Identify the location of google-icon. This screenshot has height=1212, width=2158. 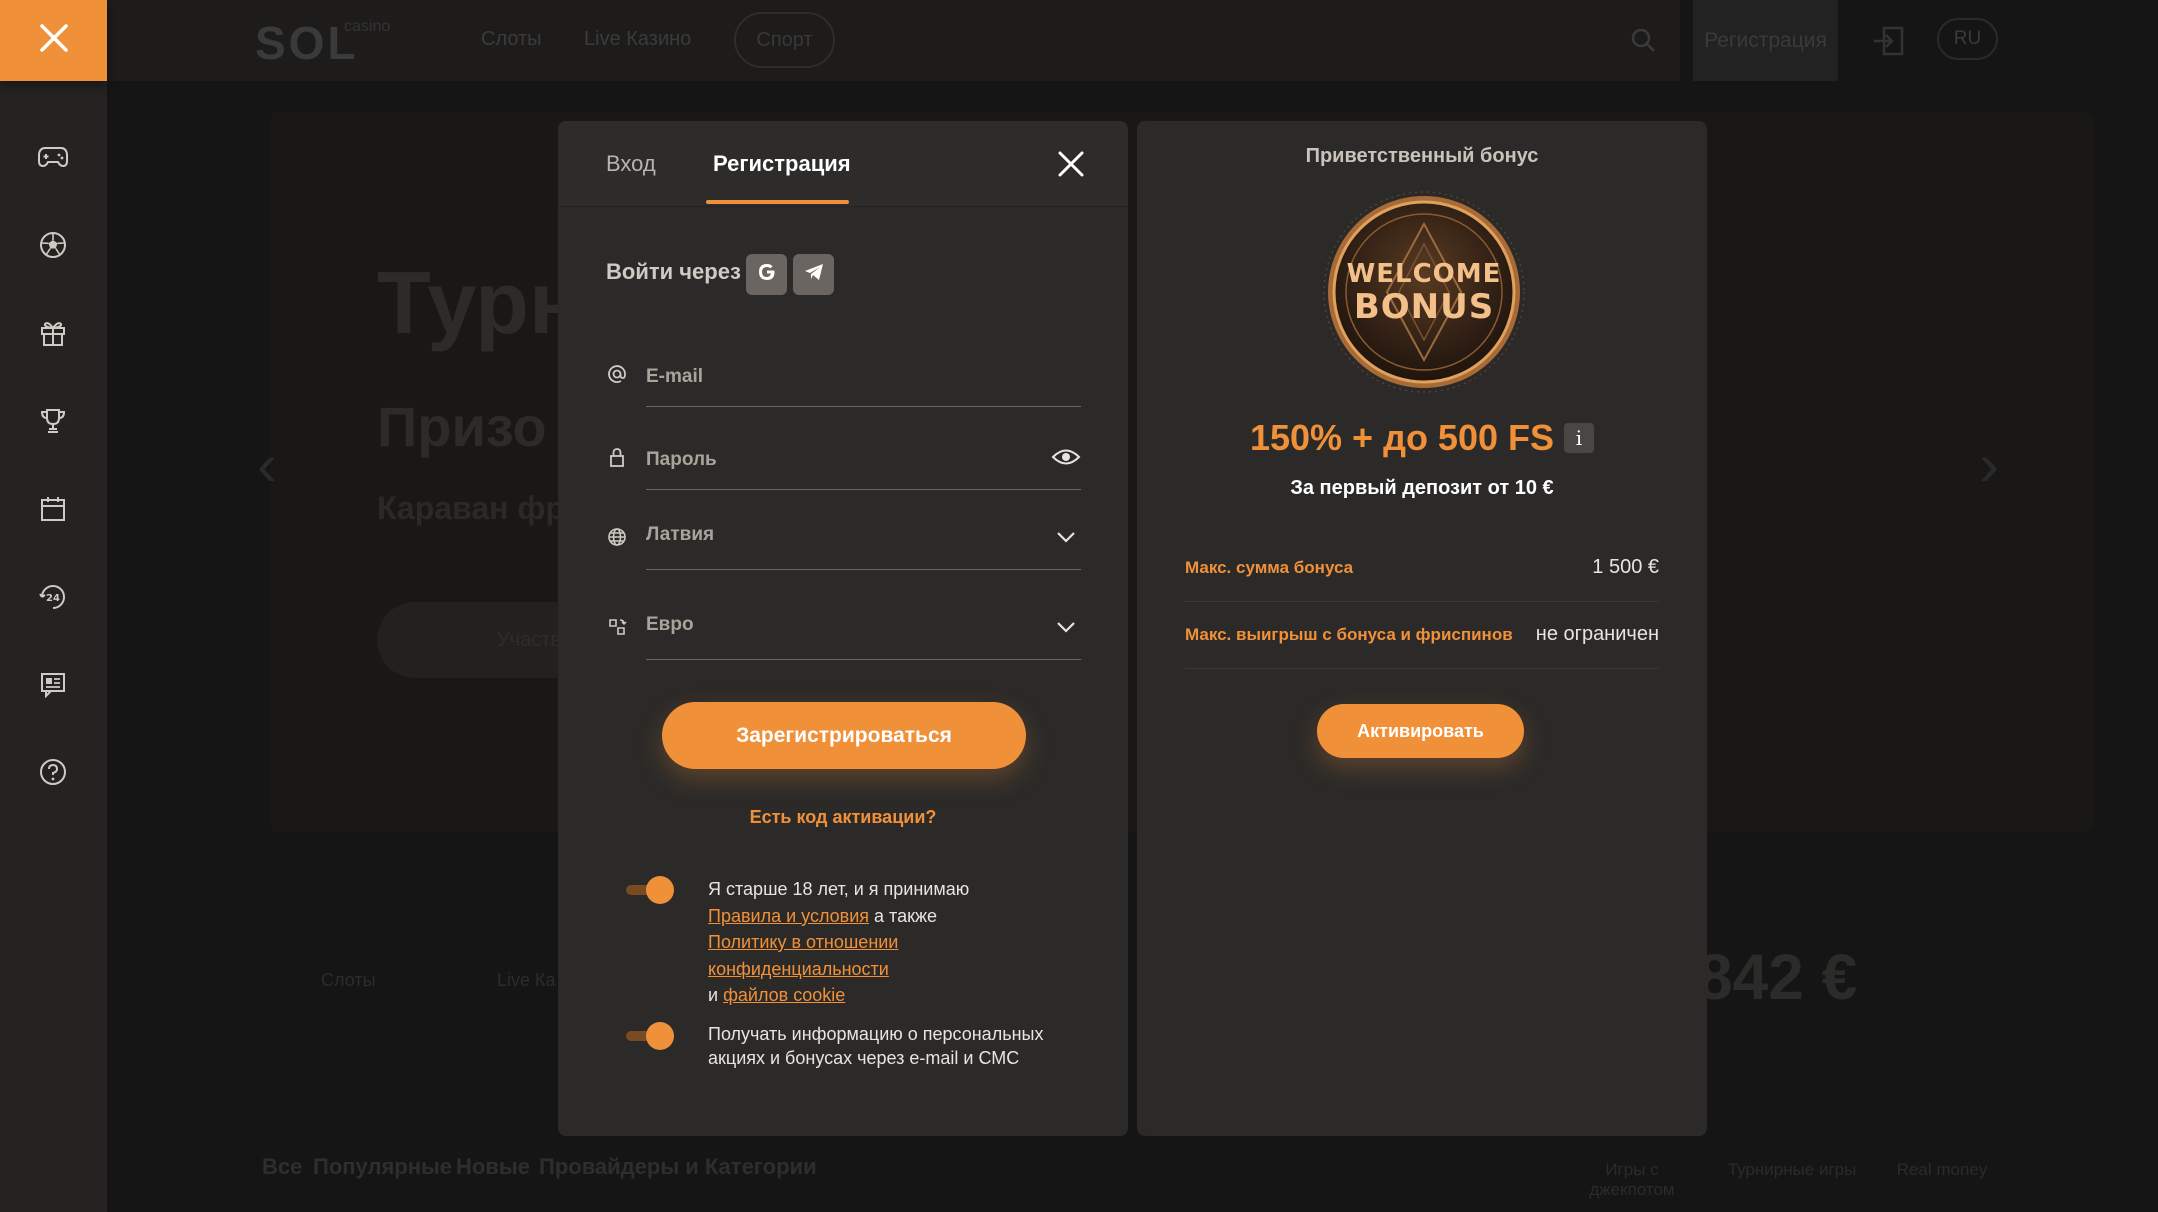
(767, 274).